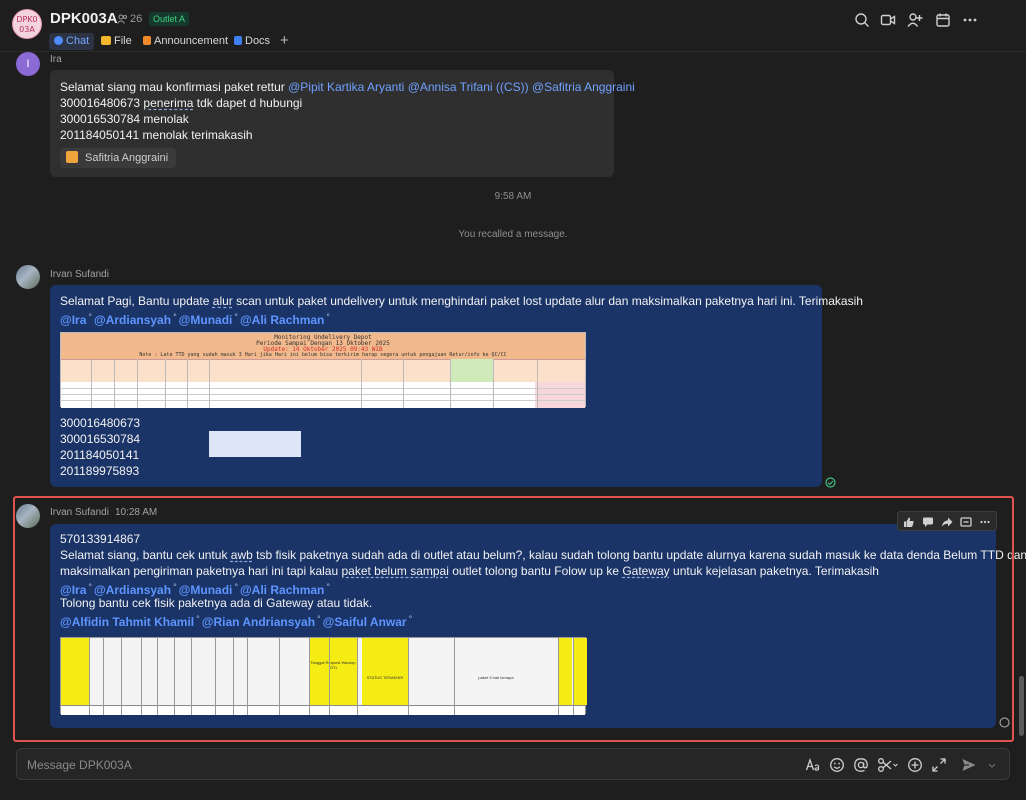  Describe the element at coordinates (583, 87) in the screenshot. I see `mention-link: @Safitria Anggraini` at that location.